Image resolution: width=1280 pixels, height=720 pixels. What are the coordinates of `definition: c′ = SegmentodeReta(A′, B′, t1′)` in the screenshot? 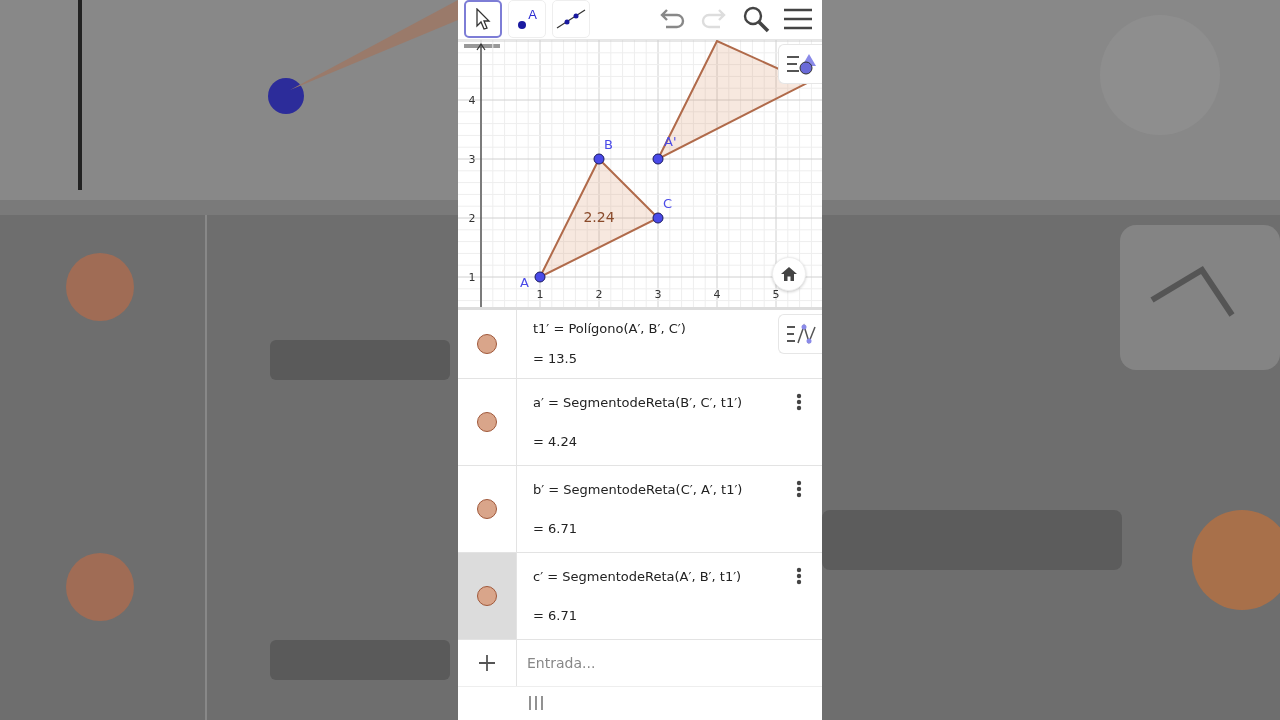 It's located at (637, 576).